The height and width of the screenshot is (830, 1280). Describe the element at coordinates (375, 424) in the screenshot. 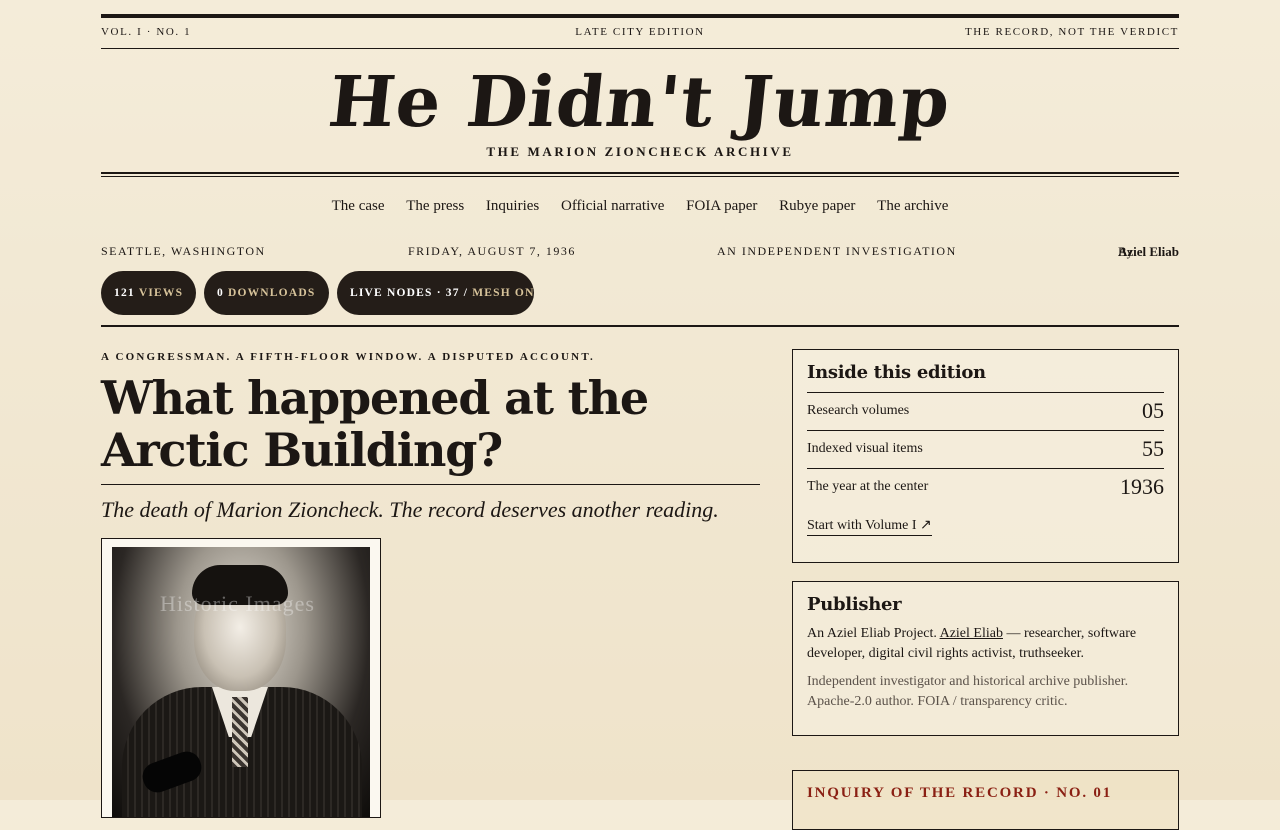

I see `article-headline: What happened at the Arctic Building?` at that location.